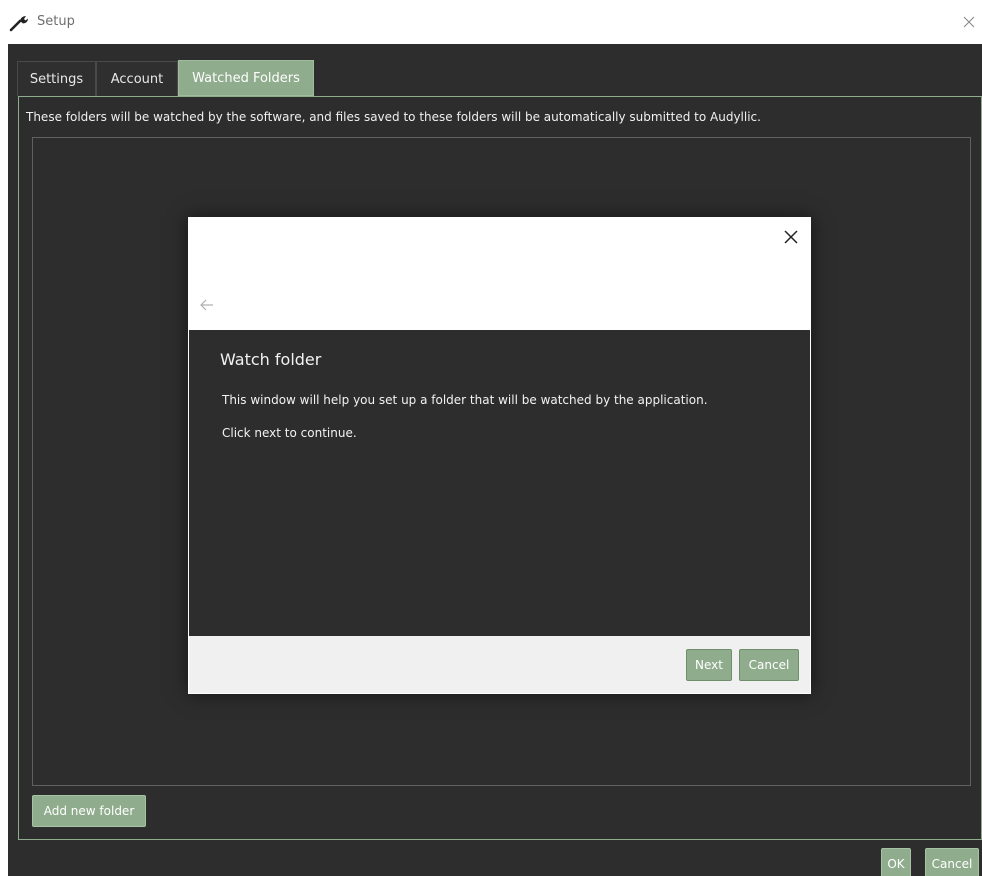 The image size is (982, 876). What do you see at coordinates (499, 664) in the screenshot?
I see `wizard-footer: Next Cancel` at bounding box center [499, 664].